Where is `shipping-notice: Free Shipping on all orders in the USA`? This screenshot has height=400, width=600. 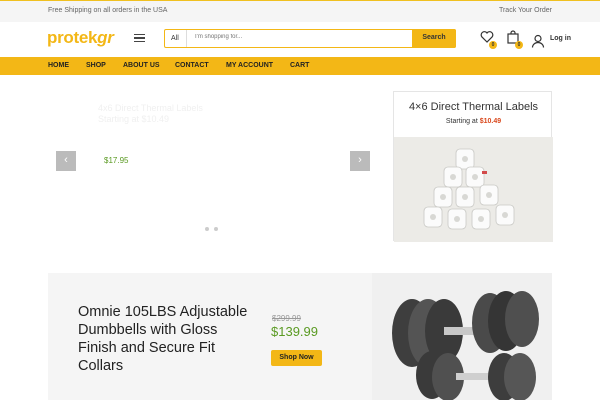 shipping-notice: Free Shipping on all orders in the USA is located at coordinates (108, 10).